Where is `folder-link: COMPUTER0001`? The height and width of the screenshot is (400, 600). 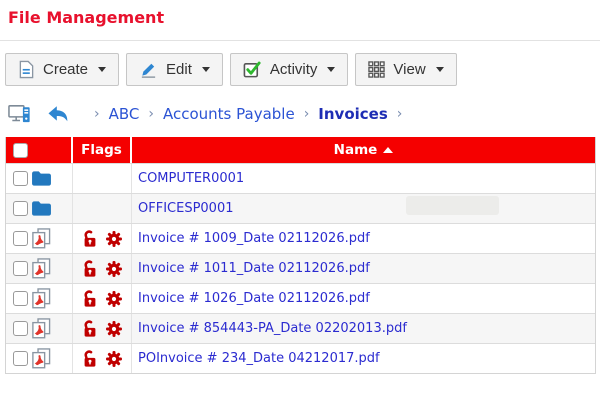
folder-link: COMPUTER0001 is located at coordinates (191, 178).